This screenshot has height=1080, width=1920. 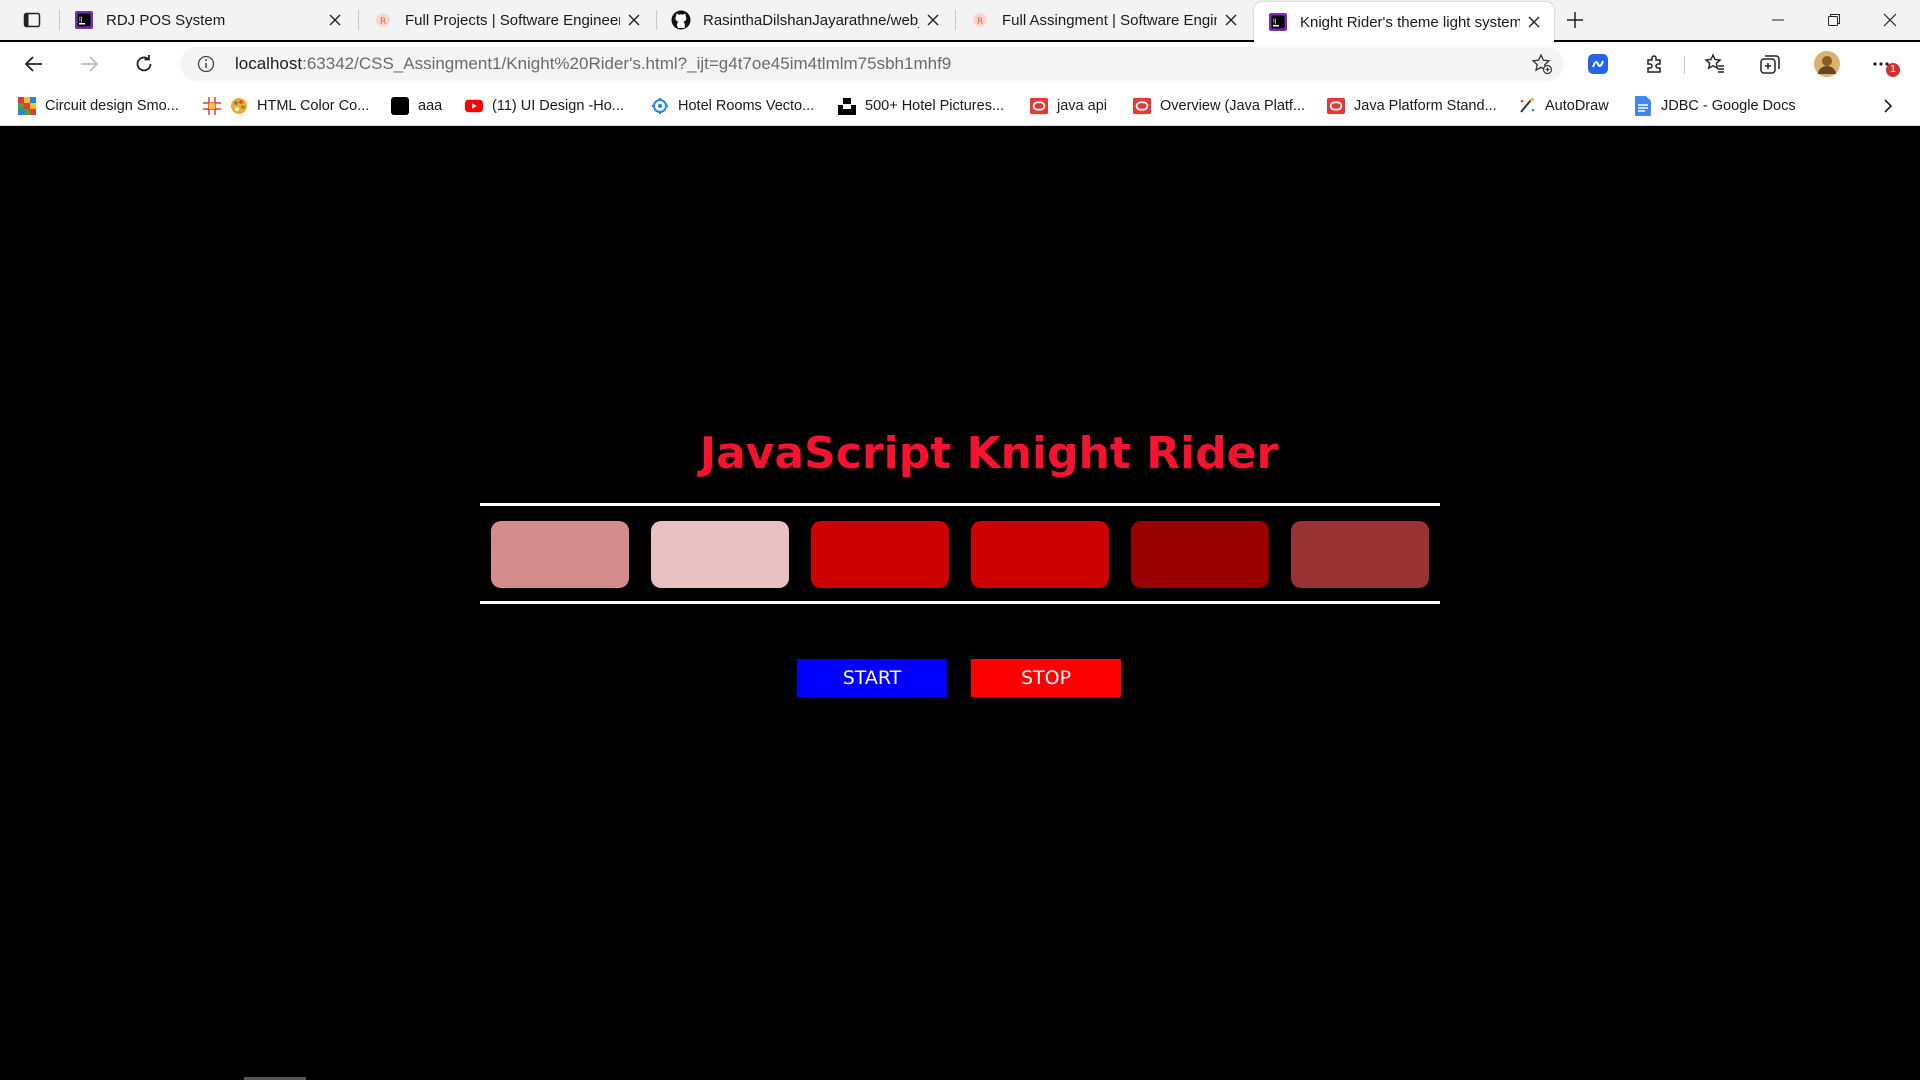 I want to click on arrow-left-icon, so click(x=33, y=64).